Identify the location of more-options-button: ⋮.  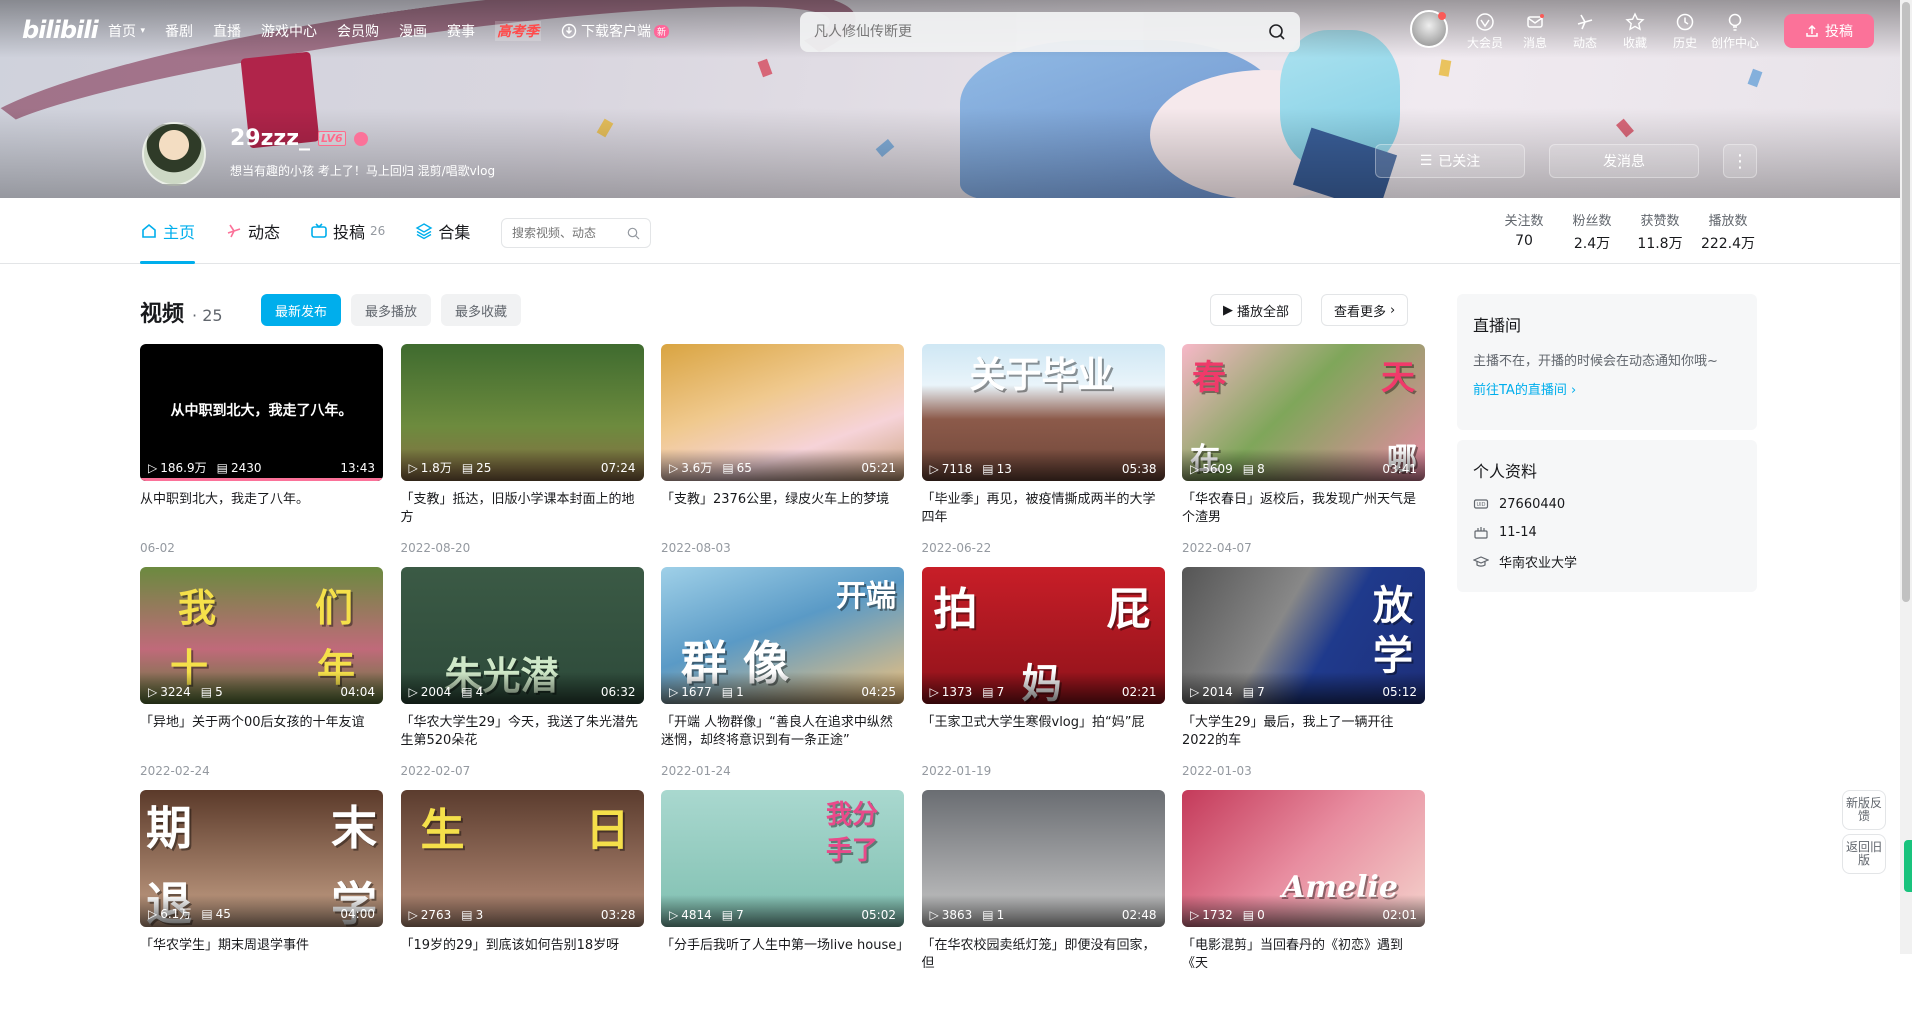
(1740, 161).